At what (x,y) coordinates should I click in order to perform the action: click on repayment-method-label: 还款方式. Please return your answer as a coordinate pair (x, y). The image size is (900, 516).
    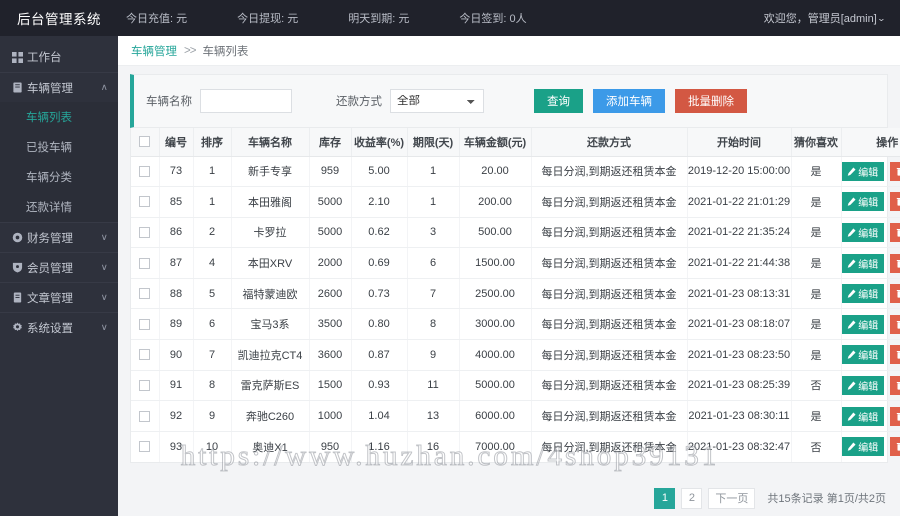
    Looking at the image, I should click on (359, 102).